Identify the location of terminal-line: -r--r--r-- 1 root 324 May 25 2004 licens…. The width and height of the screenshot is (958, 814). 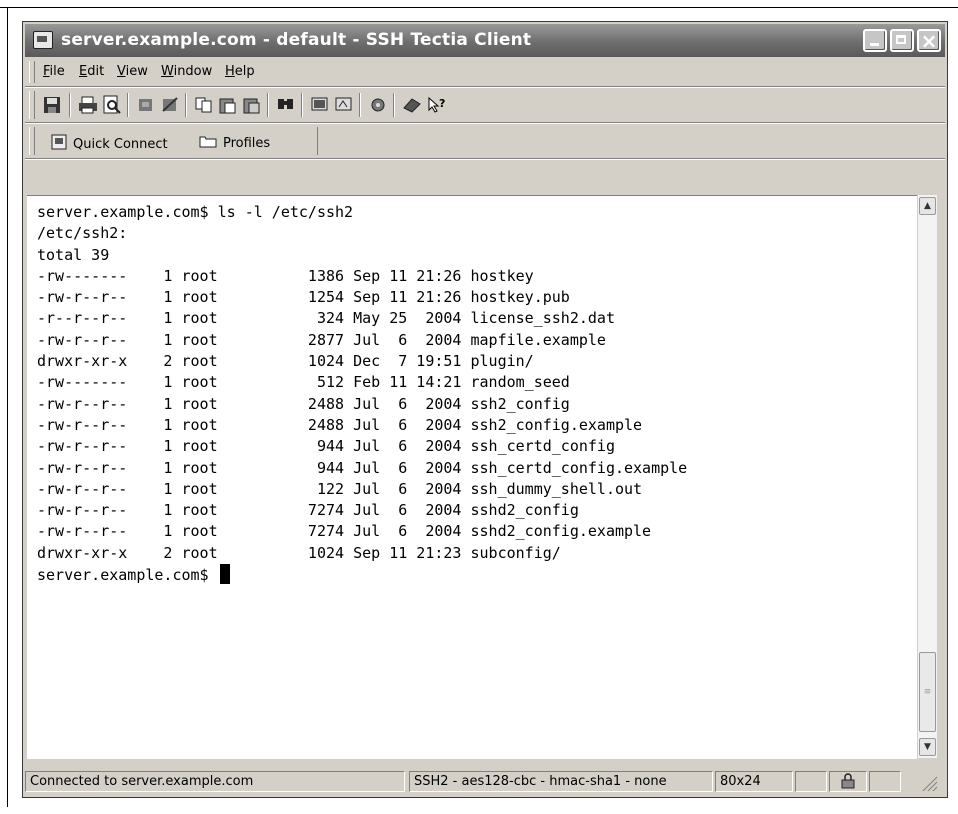
(326, 318).